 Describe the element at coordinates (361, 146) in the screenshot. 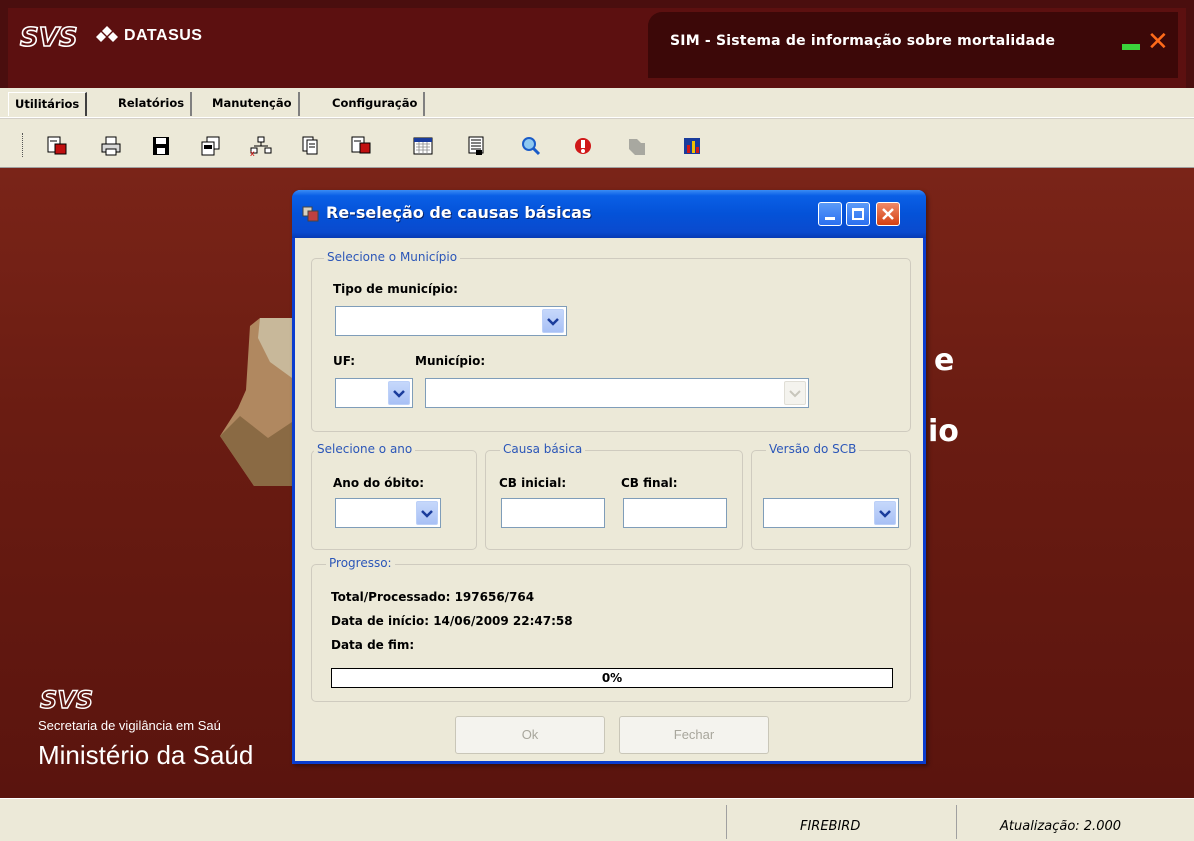

I see `export-icon` at that location.